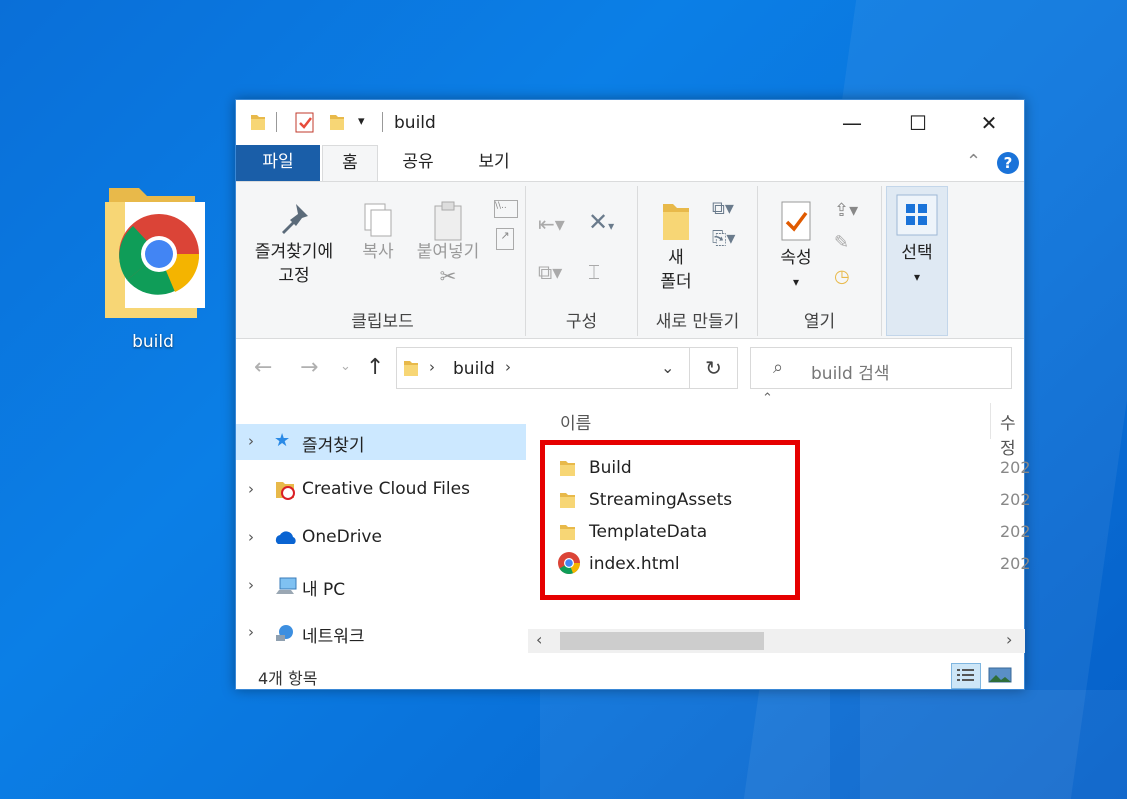 The width and height of the screenshot is (1127, 799). Describe the element at coordinates (153, 342) in the screenshot. I see `desktop-icon-label: build` at that location.